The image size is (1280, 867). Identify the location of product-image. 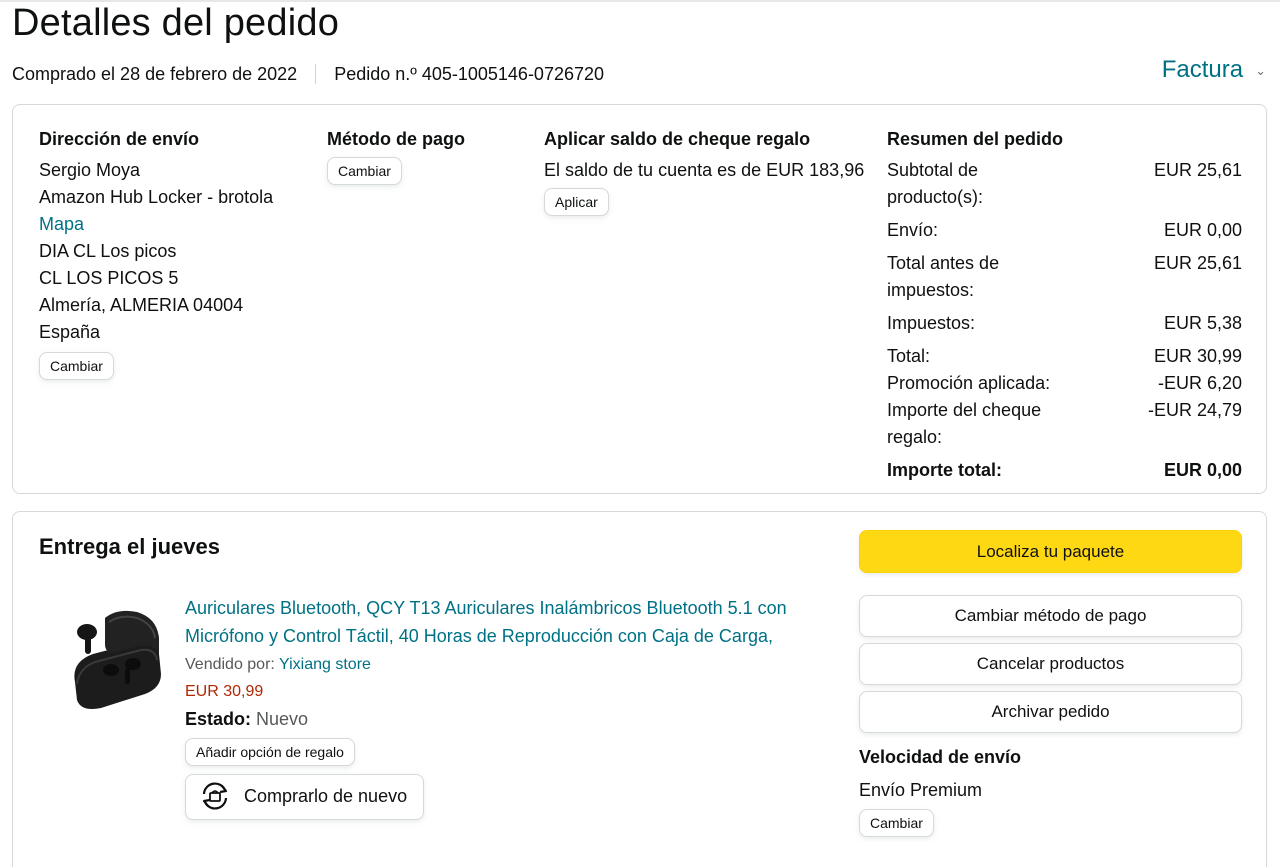
(115, 659).